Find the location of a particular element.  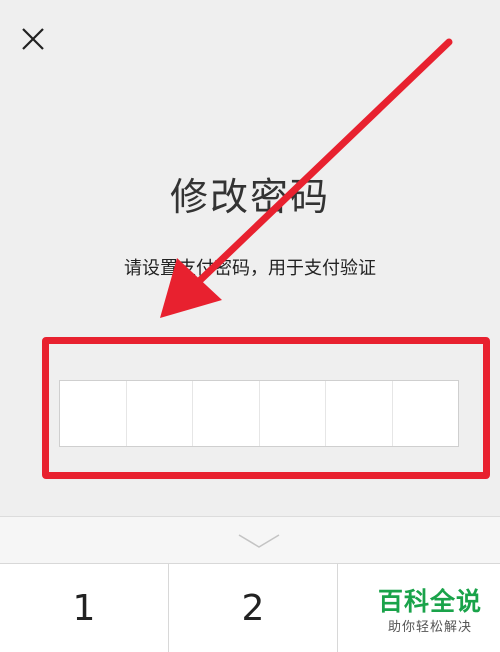

key-2: 2 is located at coordinates (253, 608).